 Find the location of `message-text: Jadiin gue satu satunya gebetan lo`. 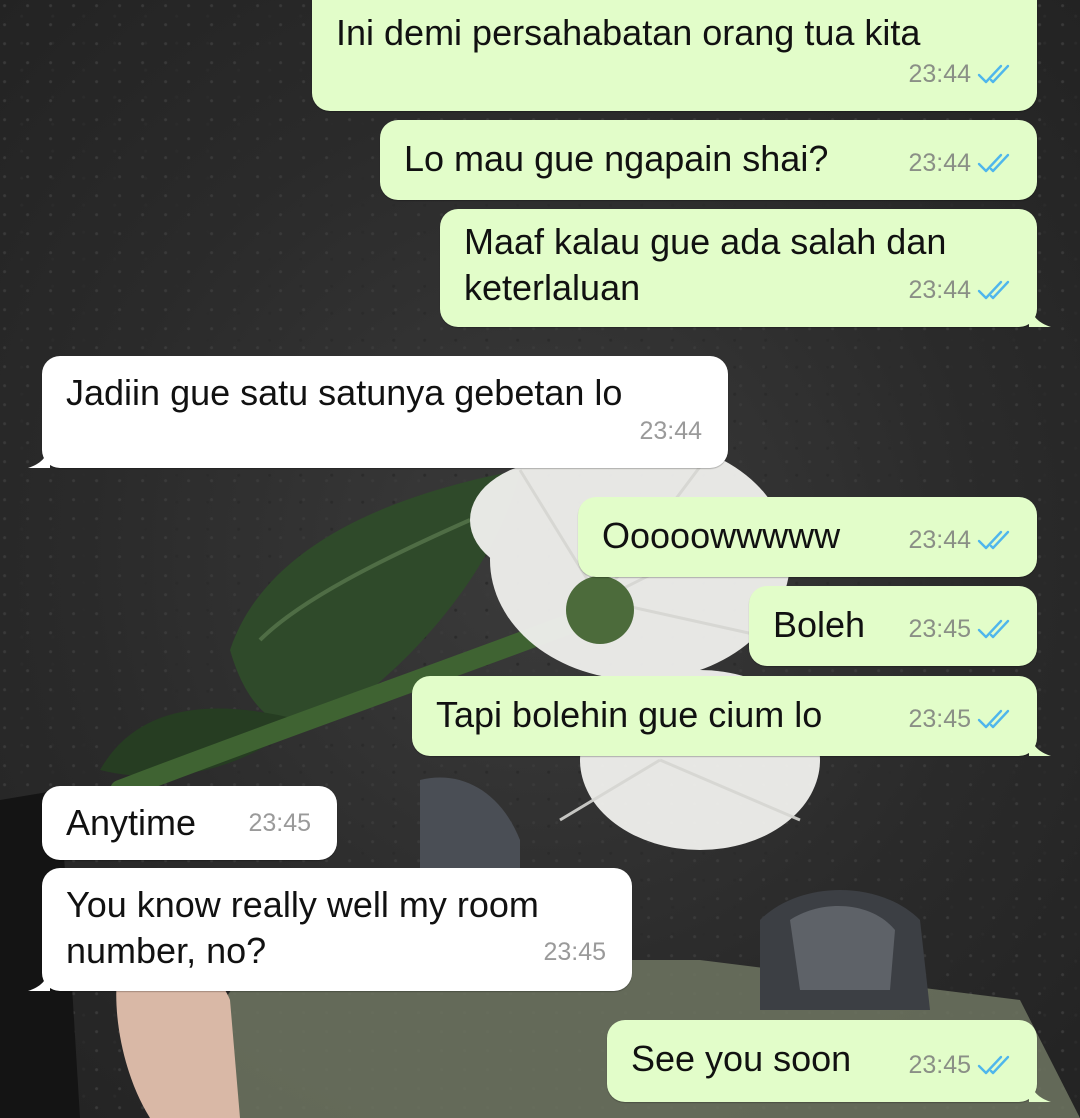

message-text: Jadiin gue satu satunya gebetan lo is located at coordinates (344, 392).